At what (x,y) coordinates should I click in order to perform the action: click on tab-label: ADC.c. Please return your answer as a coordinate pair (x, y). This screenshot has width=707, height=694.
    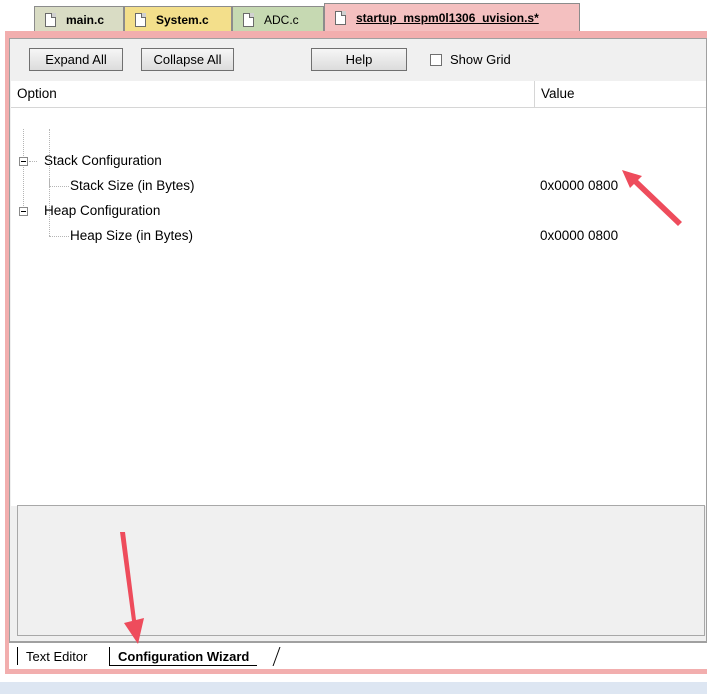
    Looking at the image, I should click on (281, 19).